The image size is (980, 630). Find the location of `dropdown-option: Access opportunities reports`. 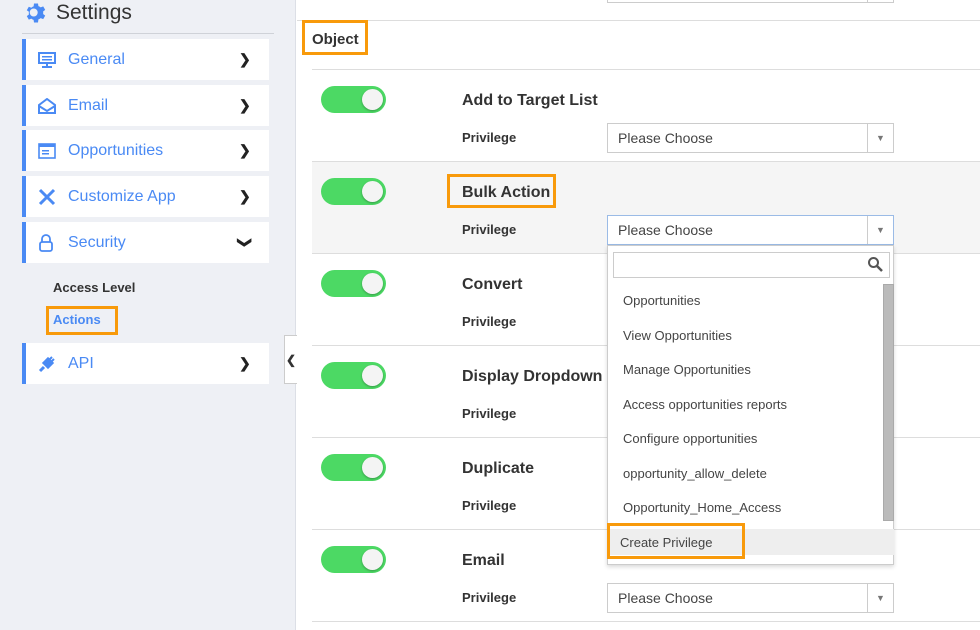

dropdown-option: Access opportunities reports is located at coordinates (705, 404).